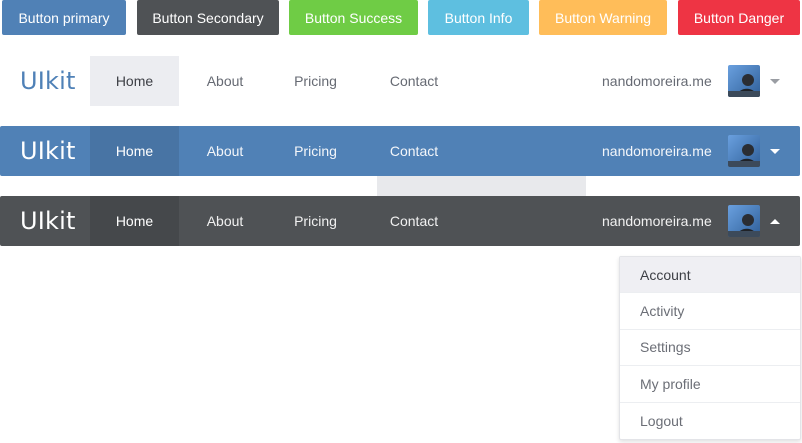 This screenshot has height=443, width=802. Describe the element at coordinates (478, 17) in the screenshot. I see `button-info: Button Info` at that location.